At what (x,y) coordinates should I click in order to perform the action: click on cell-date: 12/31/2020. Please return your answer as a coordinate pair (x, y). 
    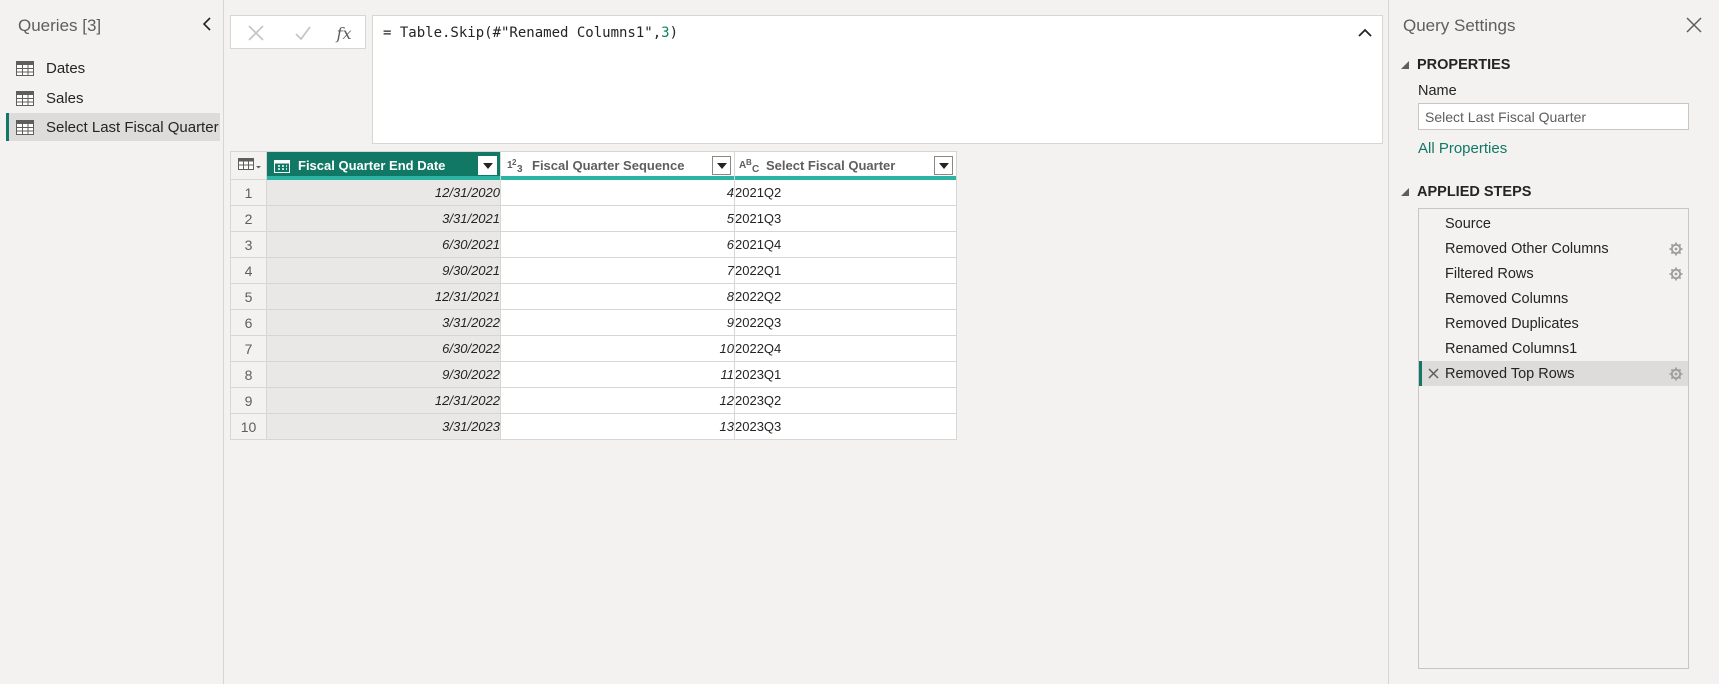
    Looking at the image, I should click on (383, 192).